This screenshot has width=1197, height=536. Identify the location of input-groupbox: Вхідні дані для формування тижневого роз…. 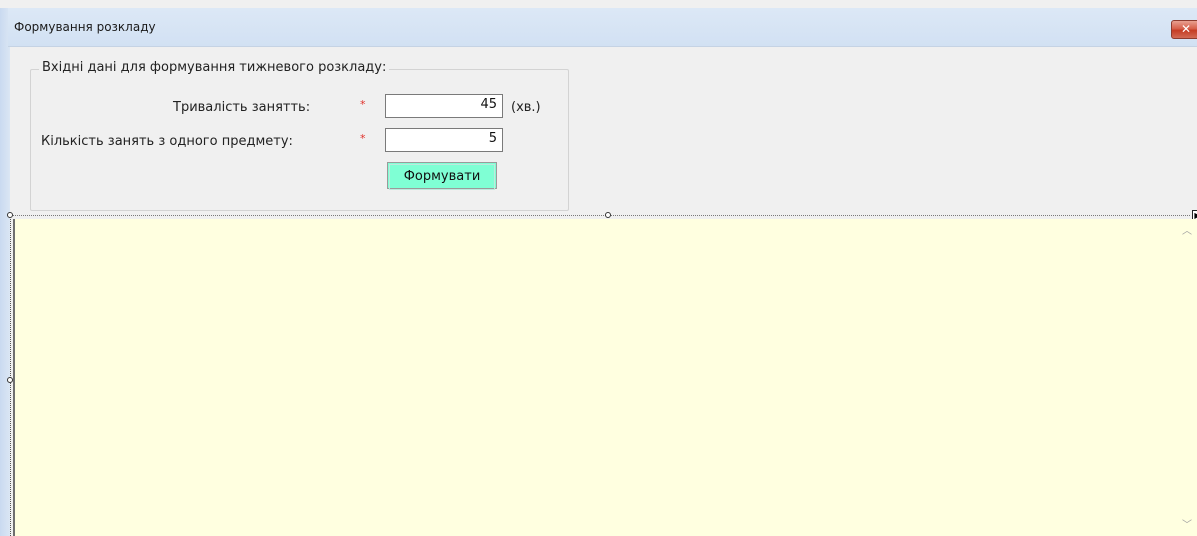
(299, 135).